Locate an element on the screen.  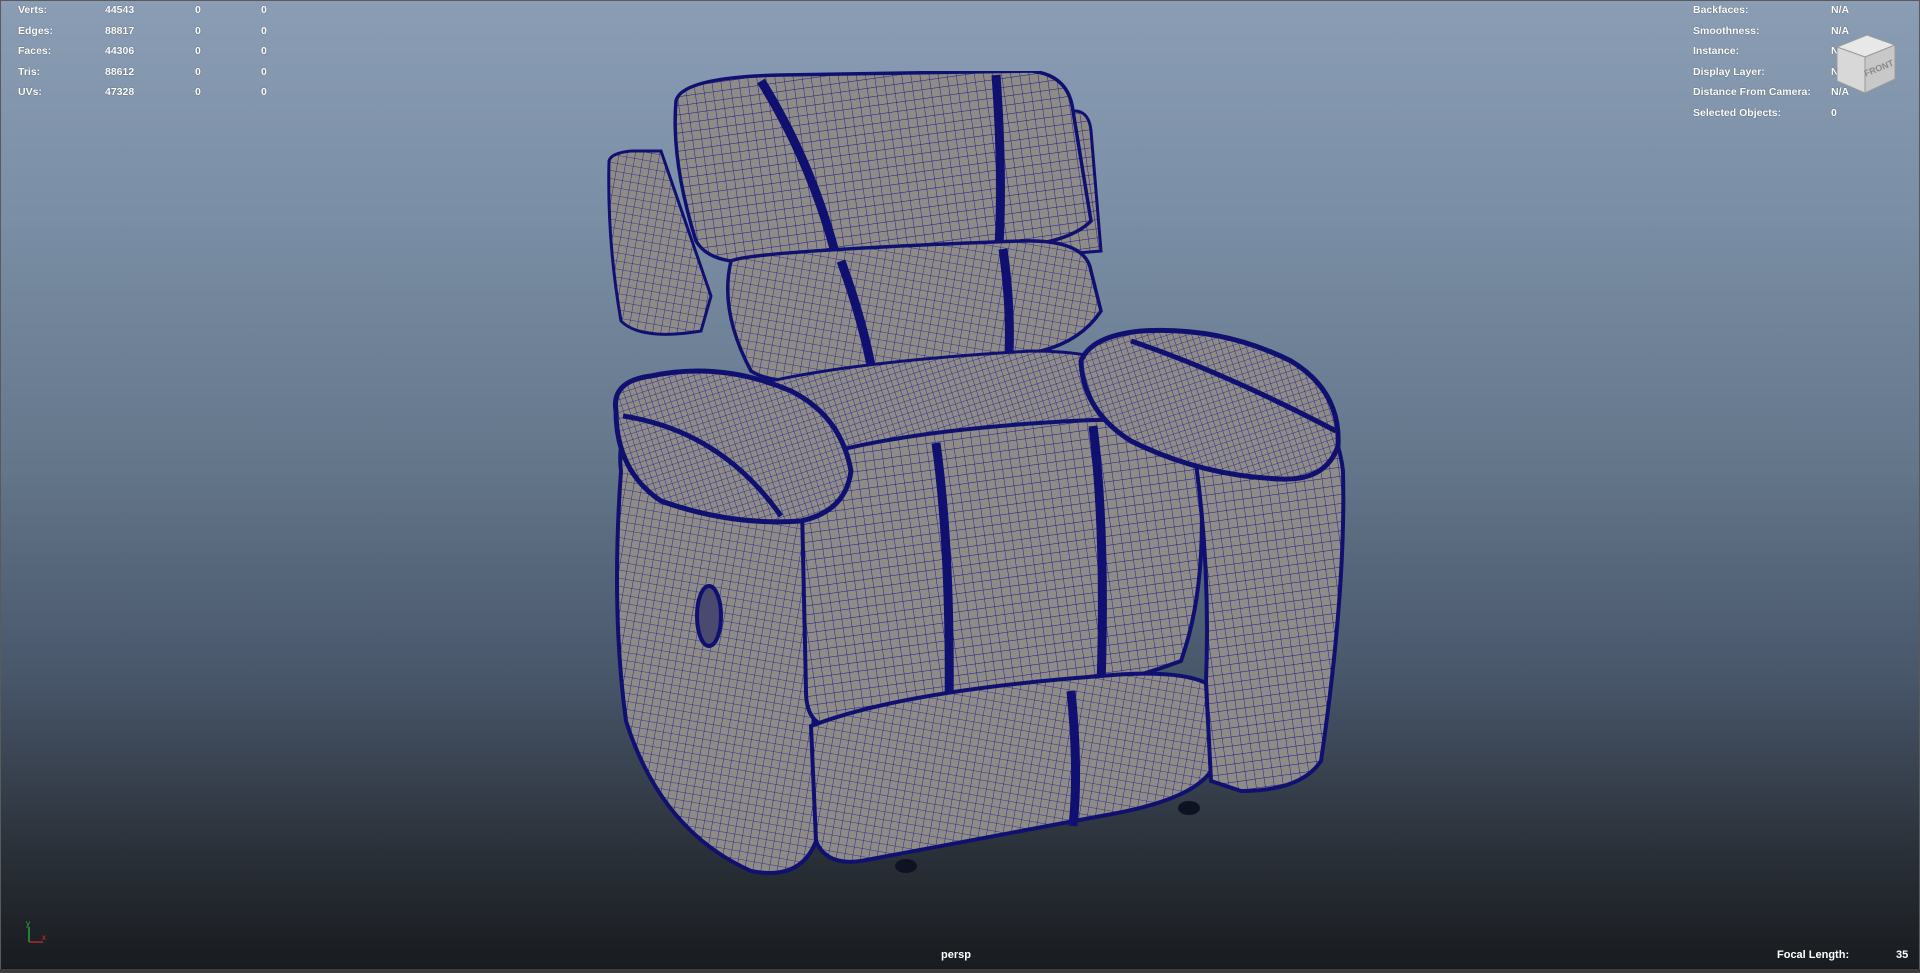
focal-length-value: 35 is located at coordinates (1902, 955).